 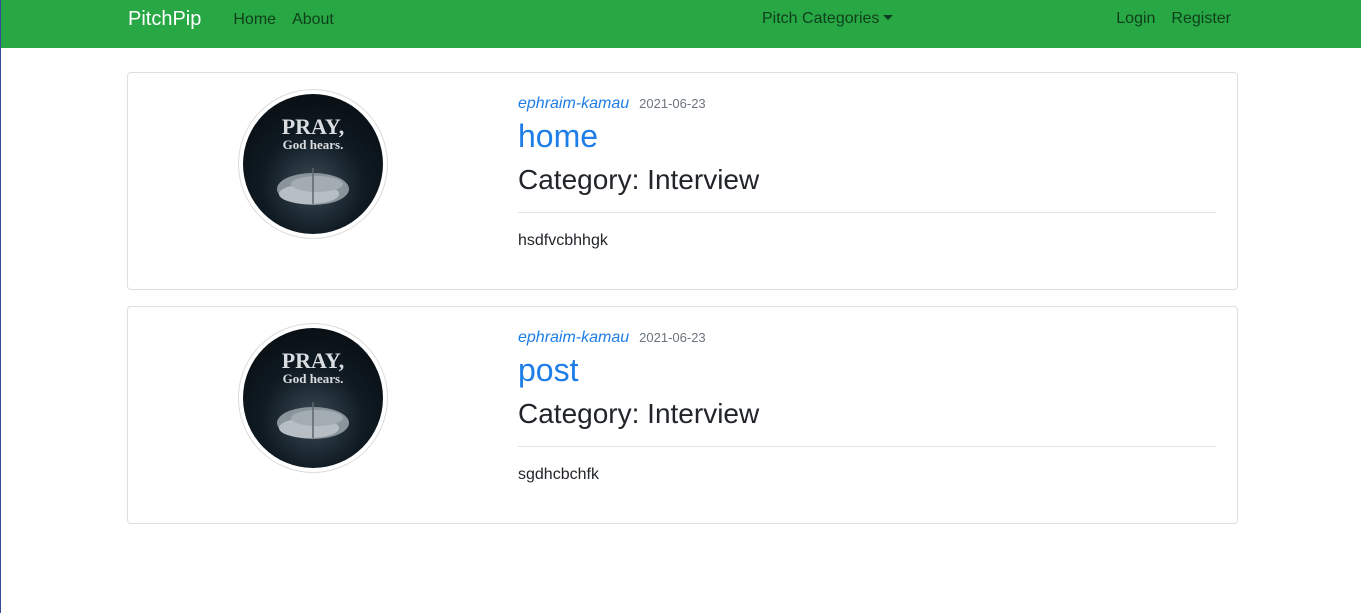 I want to click on post-body: hsdfvcbhhgk, so click(x=563, y=240).